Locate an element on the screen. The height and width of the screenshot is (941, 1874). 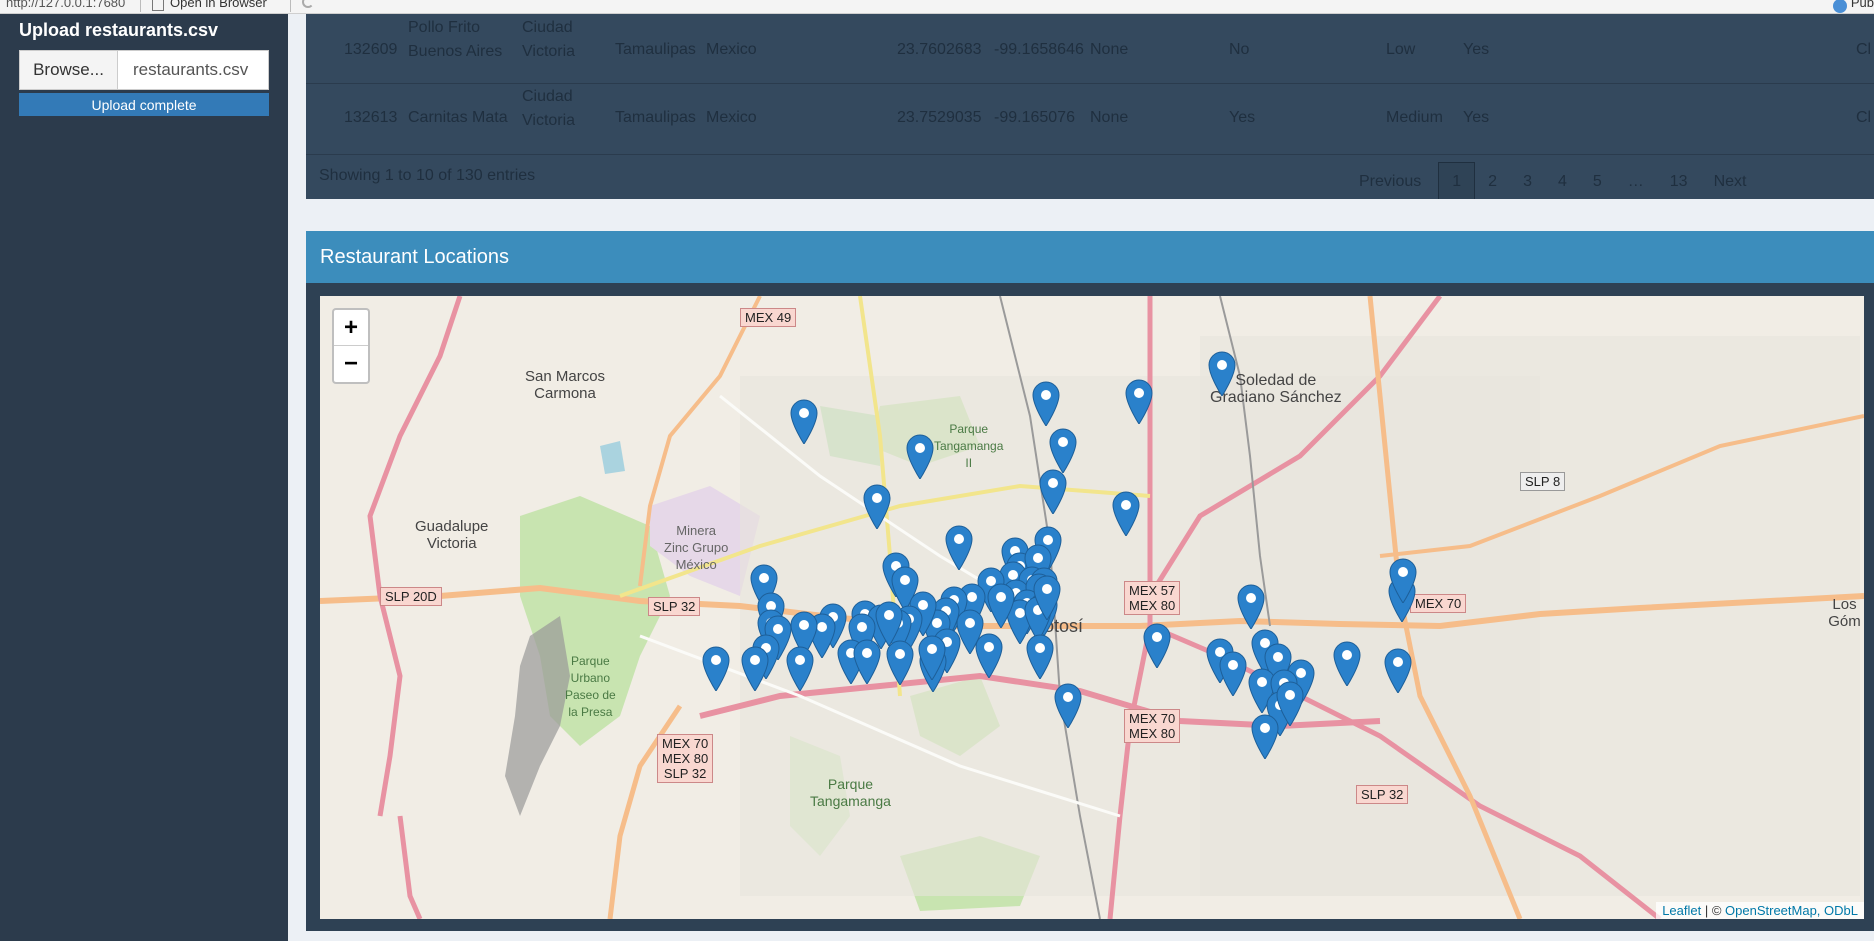
pagination: Previous 1 2 3 4 5 … 13 Next is located at coordinates (1552, 180).